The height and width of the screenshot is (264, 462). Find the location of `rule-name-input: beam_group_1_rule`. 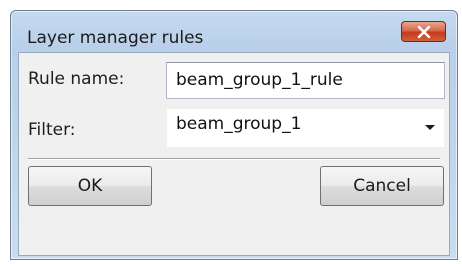

rule-name-input: beam_group_1_rule is located at coordinates (305, 80).